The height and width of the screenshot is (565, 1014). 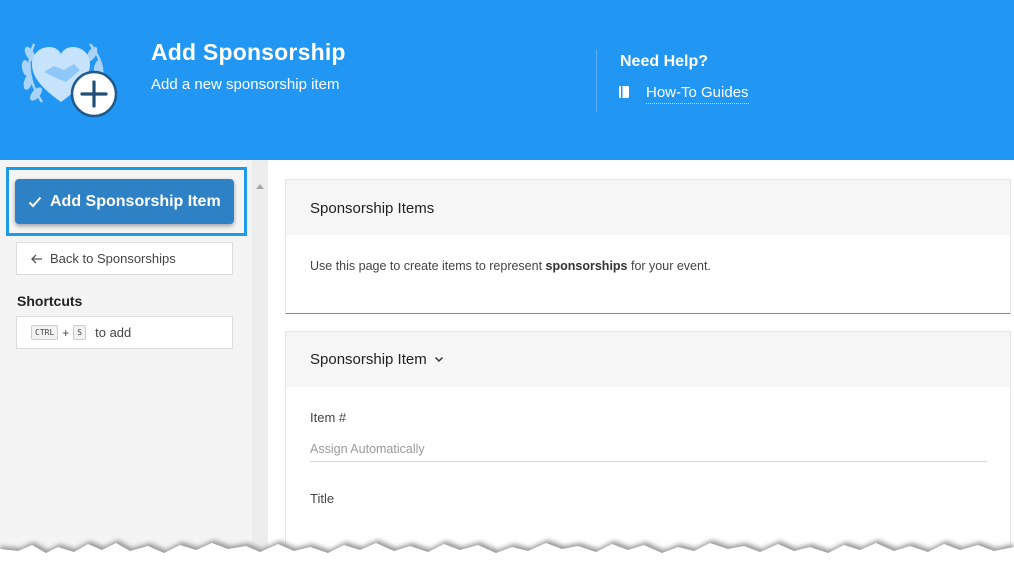 I want to click on how-to-guides-link: How-To Guides, so click(x=697, y=94).